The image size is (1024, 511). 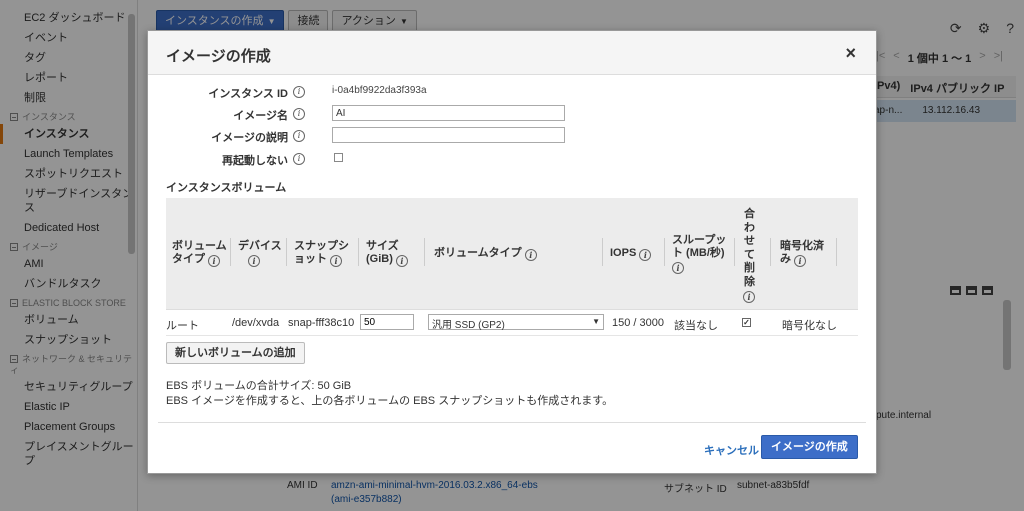 What do you see at coordinates (260, 253) in the screenshot?
I see `column-header-device: デバイス i` at bounding box center [260, 253].